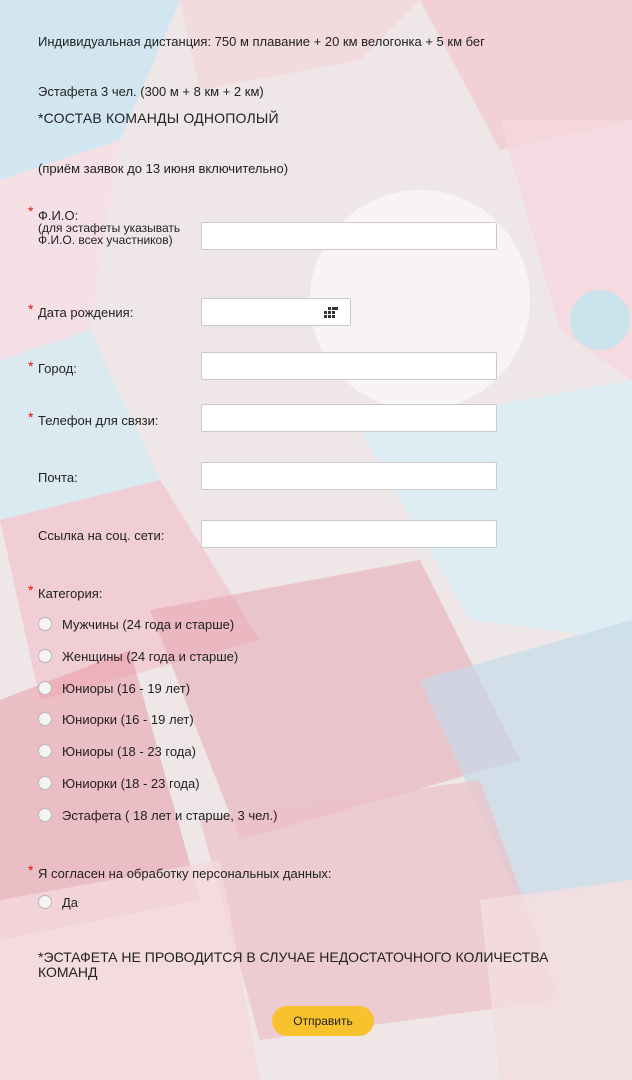 The width and height of the screenshot is (632, 1080). I want to click on email-input, so click(349, 476).